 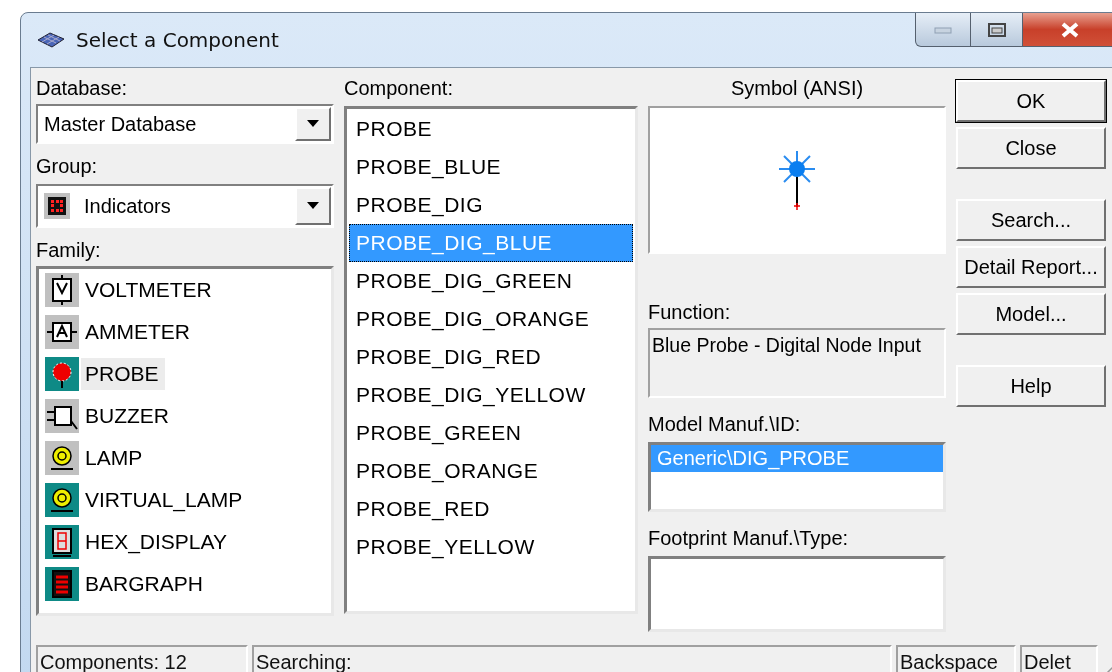 What do you see at coordinates (797, 180) in the screenshot?
I see `probe-symbol-icon` at bounding box center [797, 180].